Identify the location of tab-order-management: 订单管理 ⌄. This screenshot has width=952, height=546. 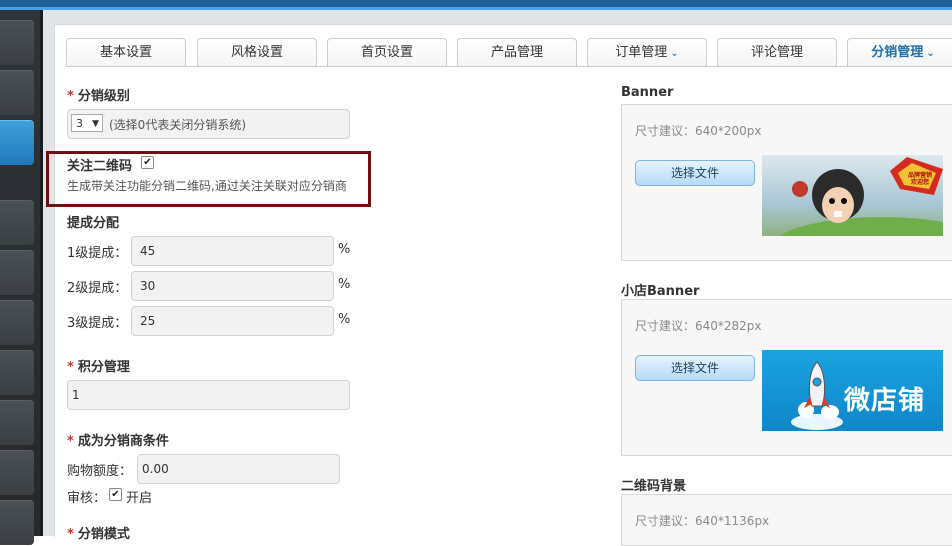
(647, 52).